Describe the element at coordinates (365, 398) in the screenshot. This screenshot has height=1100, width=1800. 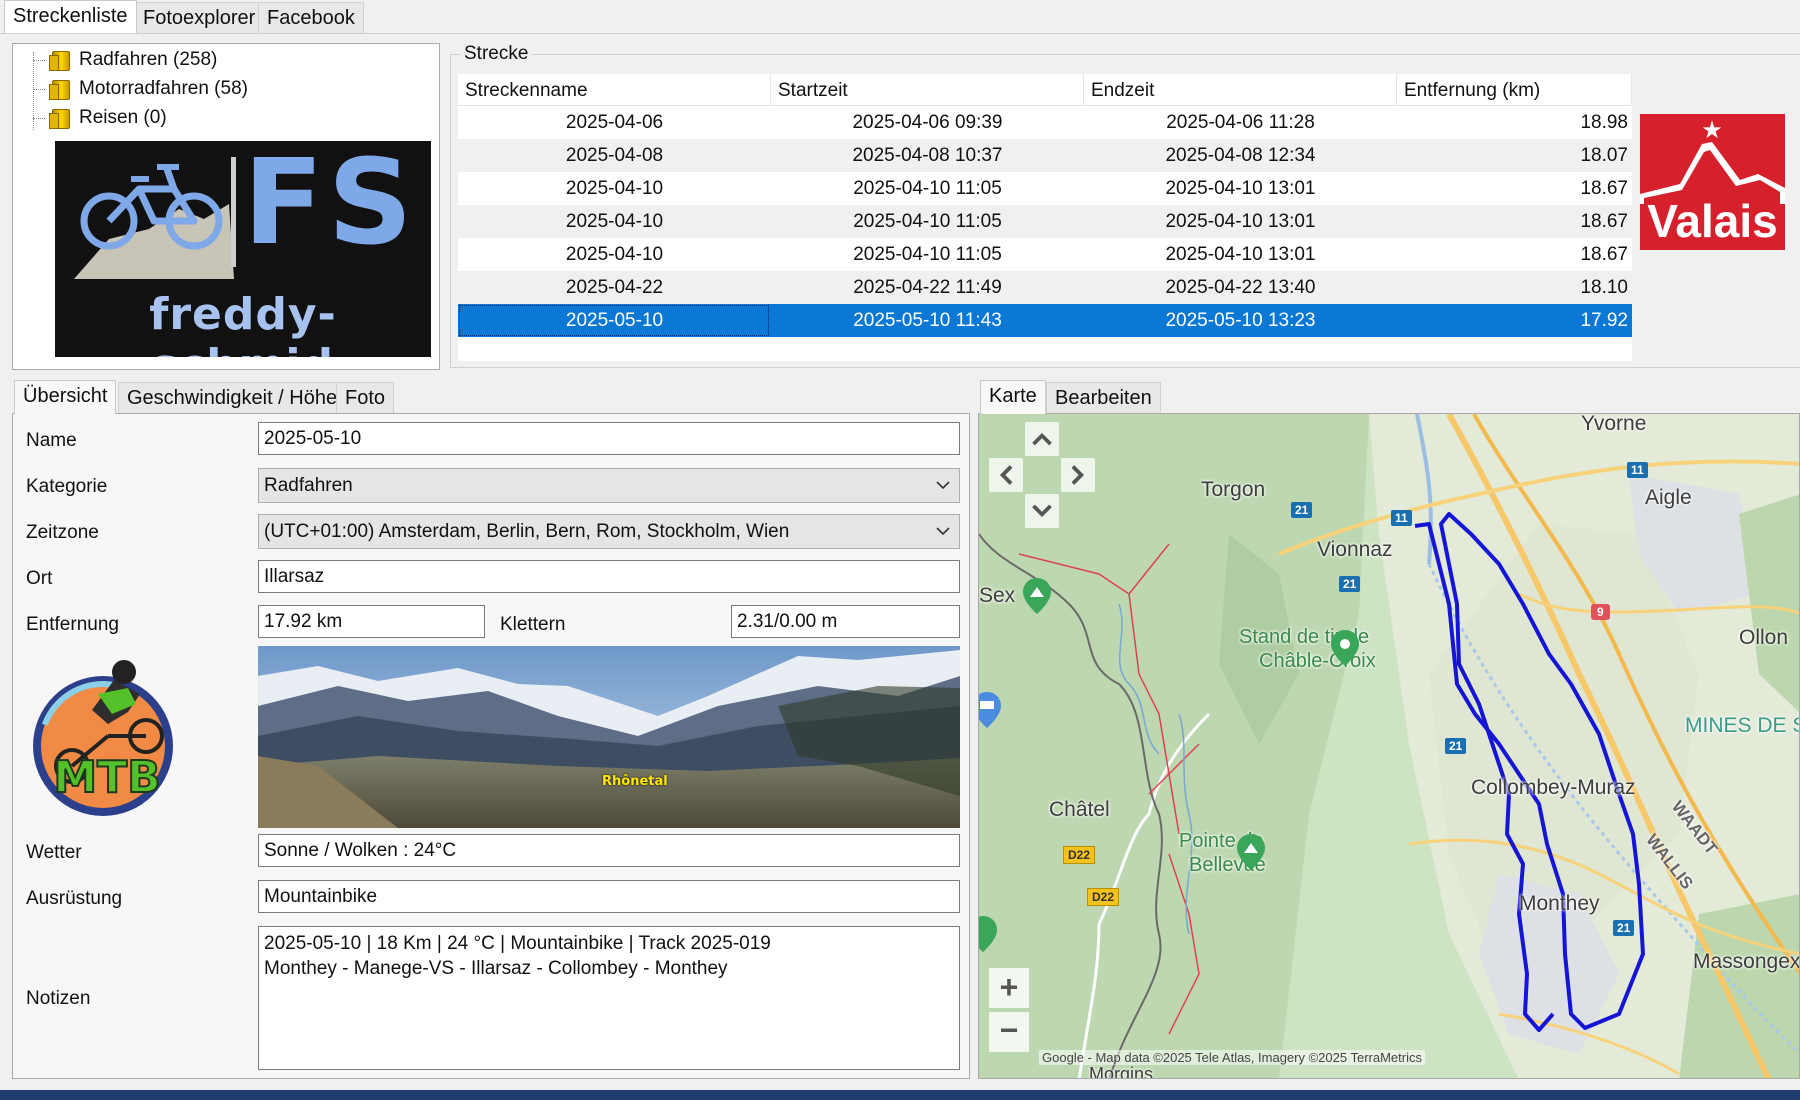
I see `tab-foto: Foto` at that location.